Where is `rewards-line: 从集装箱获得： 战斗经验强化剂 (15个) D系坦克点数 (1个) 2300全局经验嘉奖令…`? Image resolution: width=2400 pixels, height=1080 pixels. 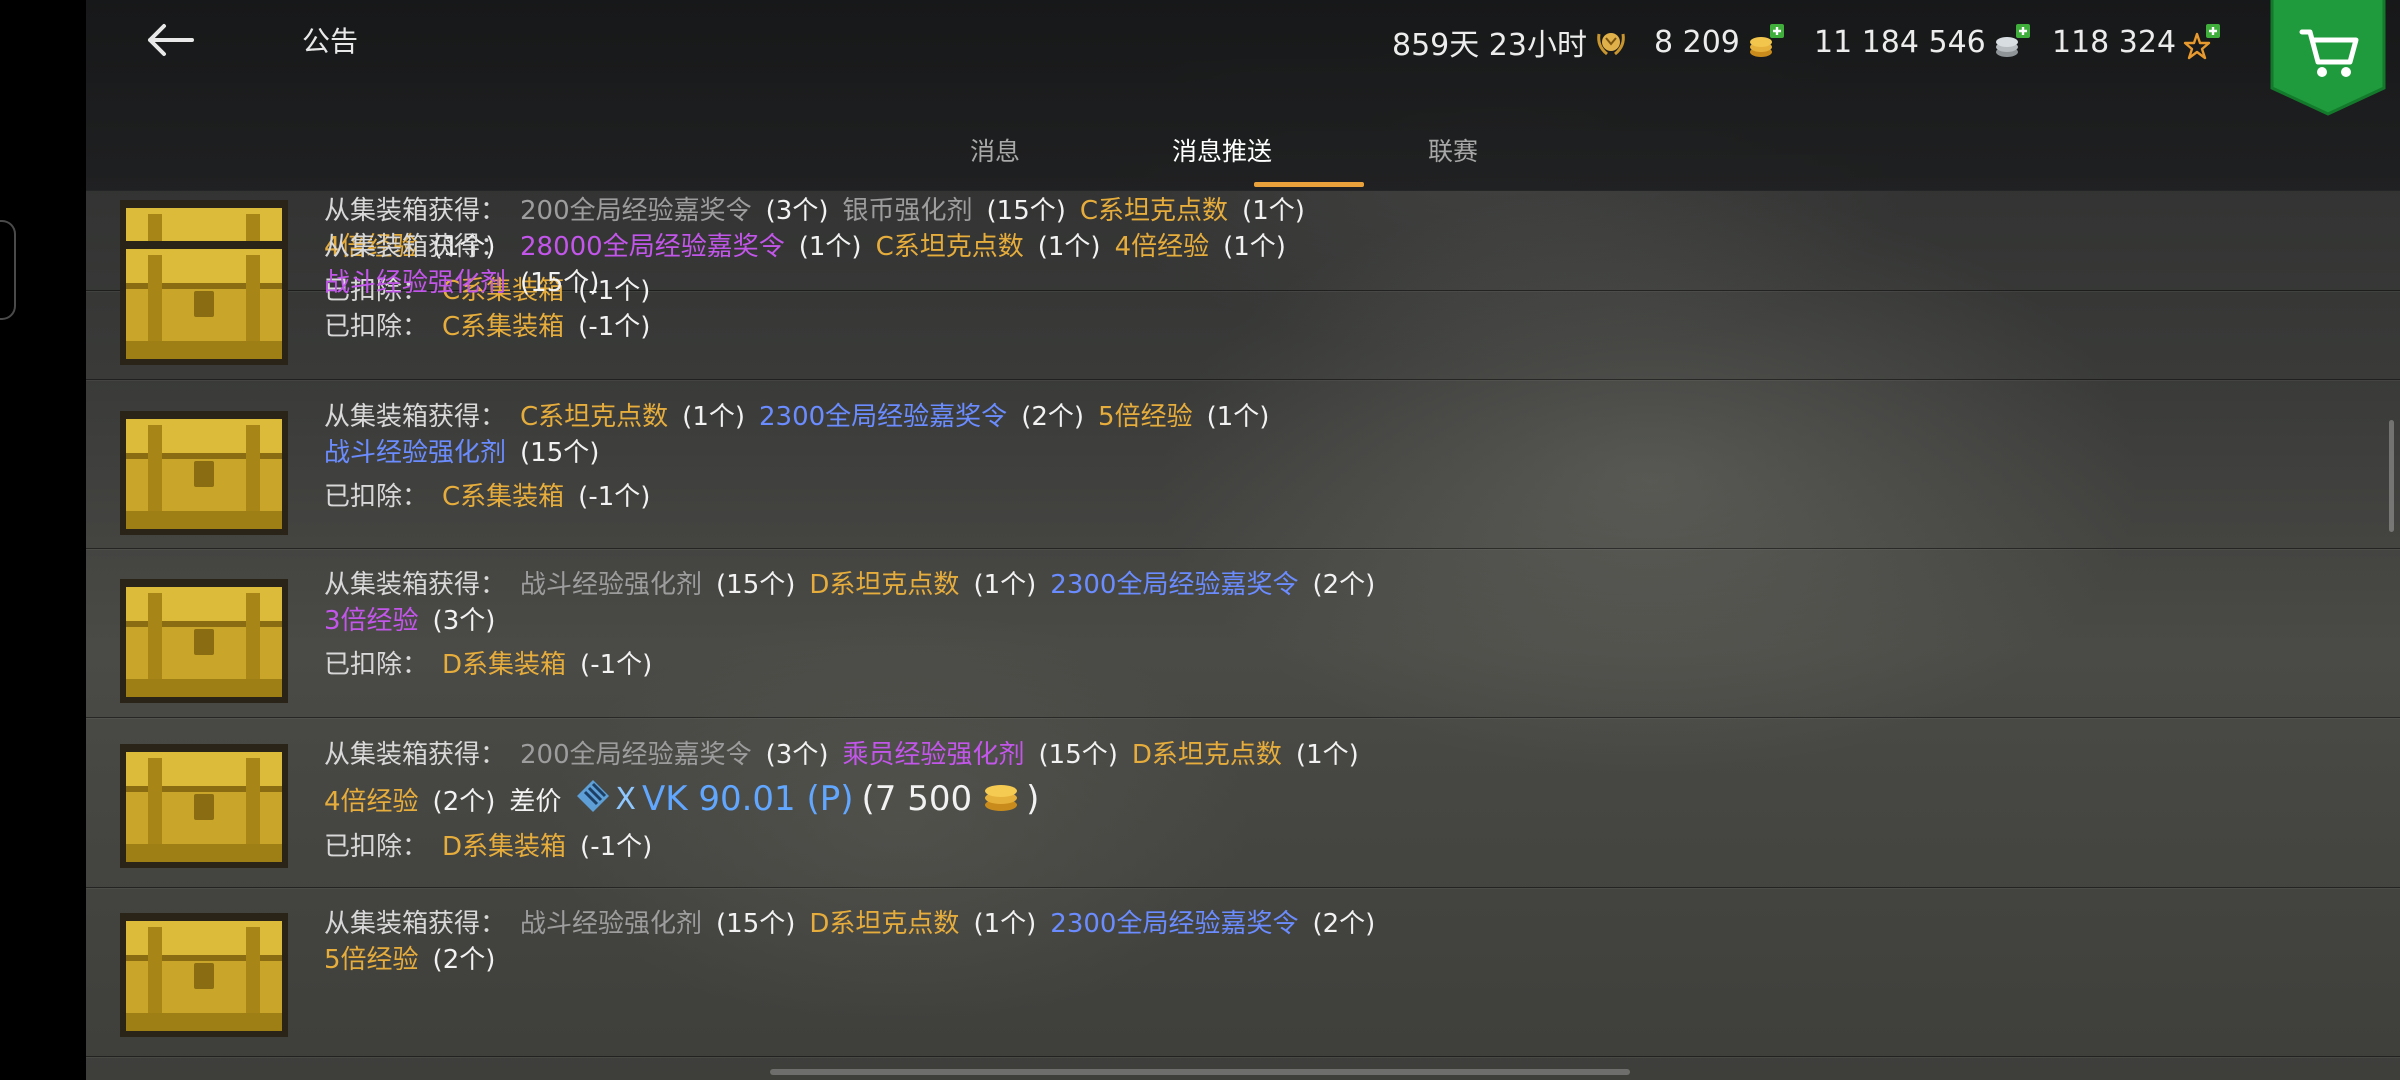
rewards-line: 从集装箱获得： 战斗经验强化剂 (15个) D系坦克点数 (1个) 2300全局经验嘉奖令… is located at coordinates (856, 921).